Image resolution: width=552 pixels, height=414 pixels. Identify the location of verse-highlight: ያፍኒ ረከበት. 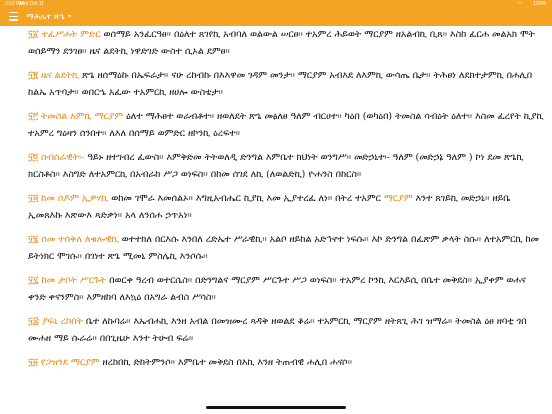
(62, 321).